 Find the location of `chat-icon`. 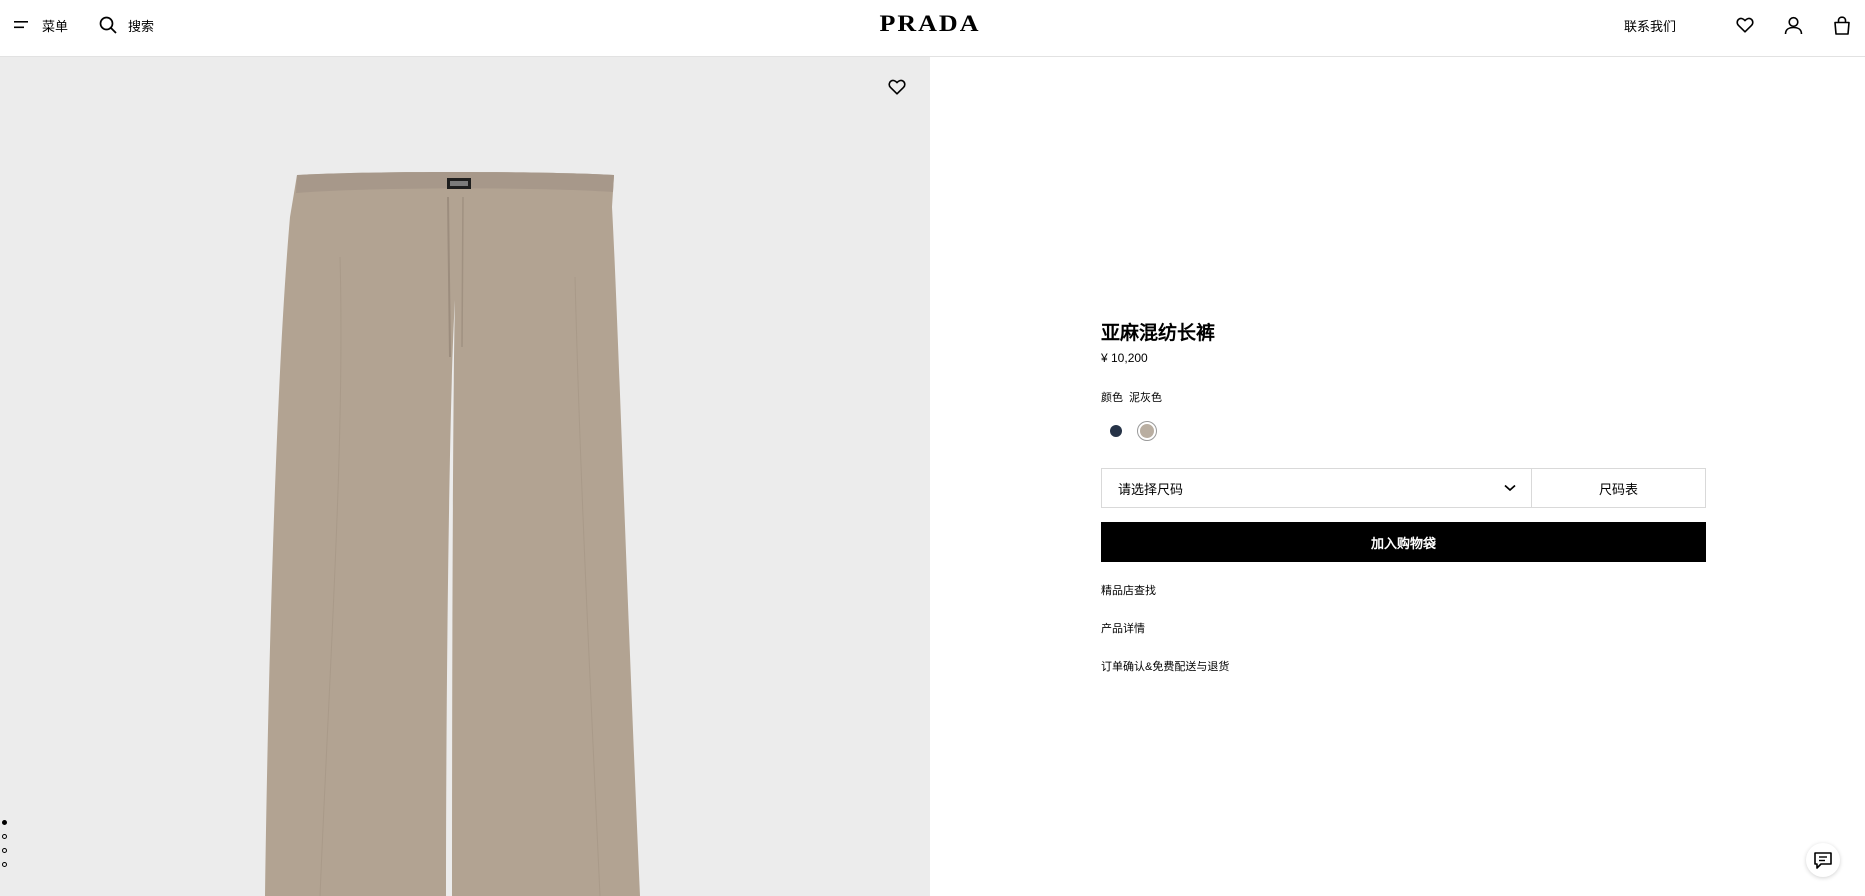

chat-icon is located at coordinates (1823, 860).